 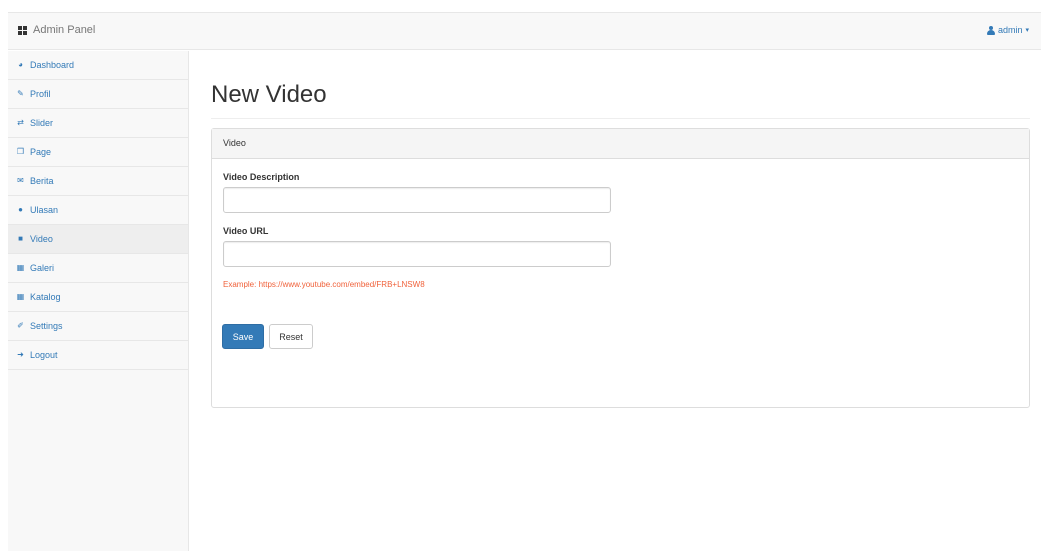 I want to click on top-navbar: Admin Panel admin ▾, so click(x=524, y=31).